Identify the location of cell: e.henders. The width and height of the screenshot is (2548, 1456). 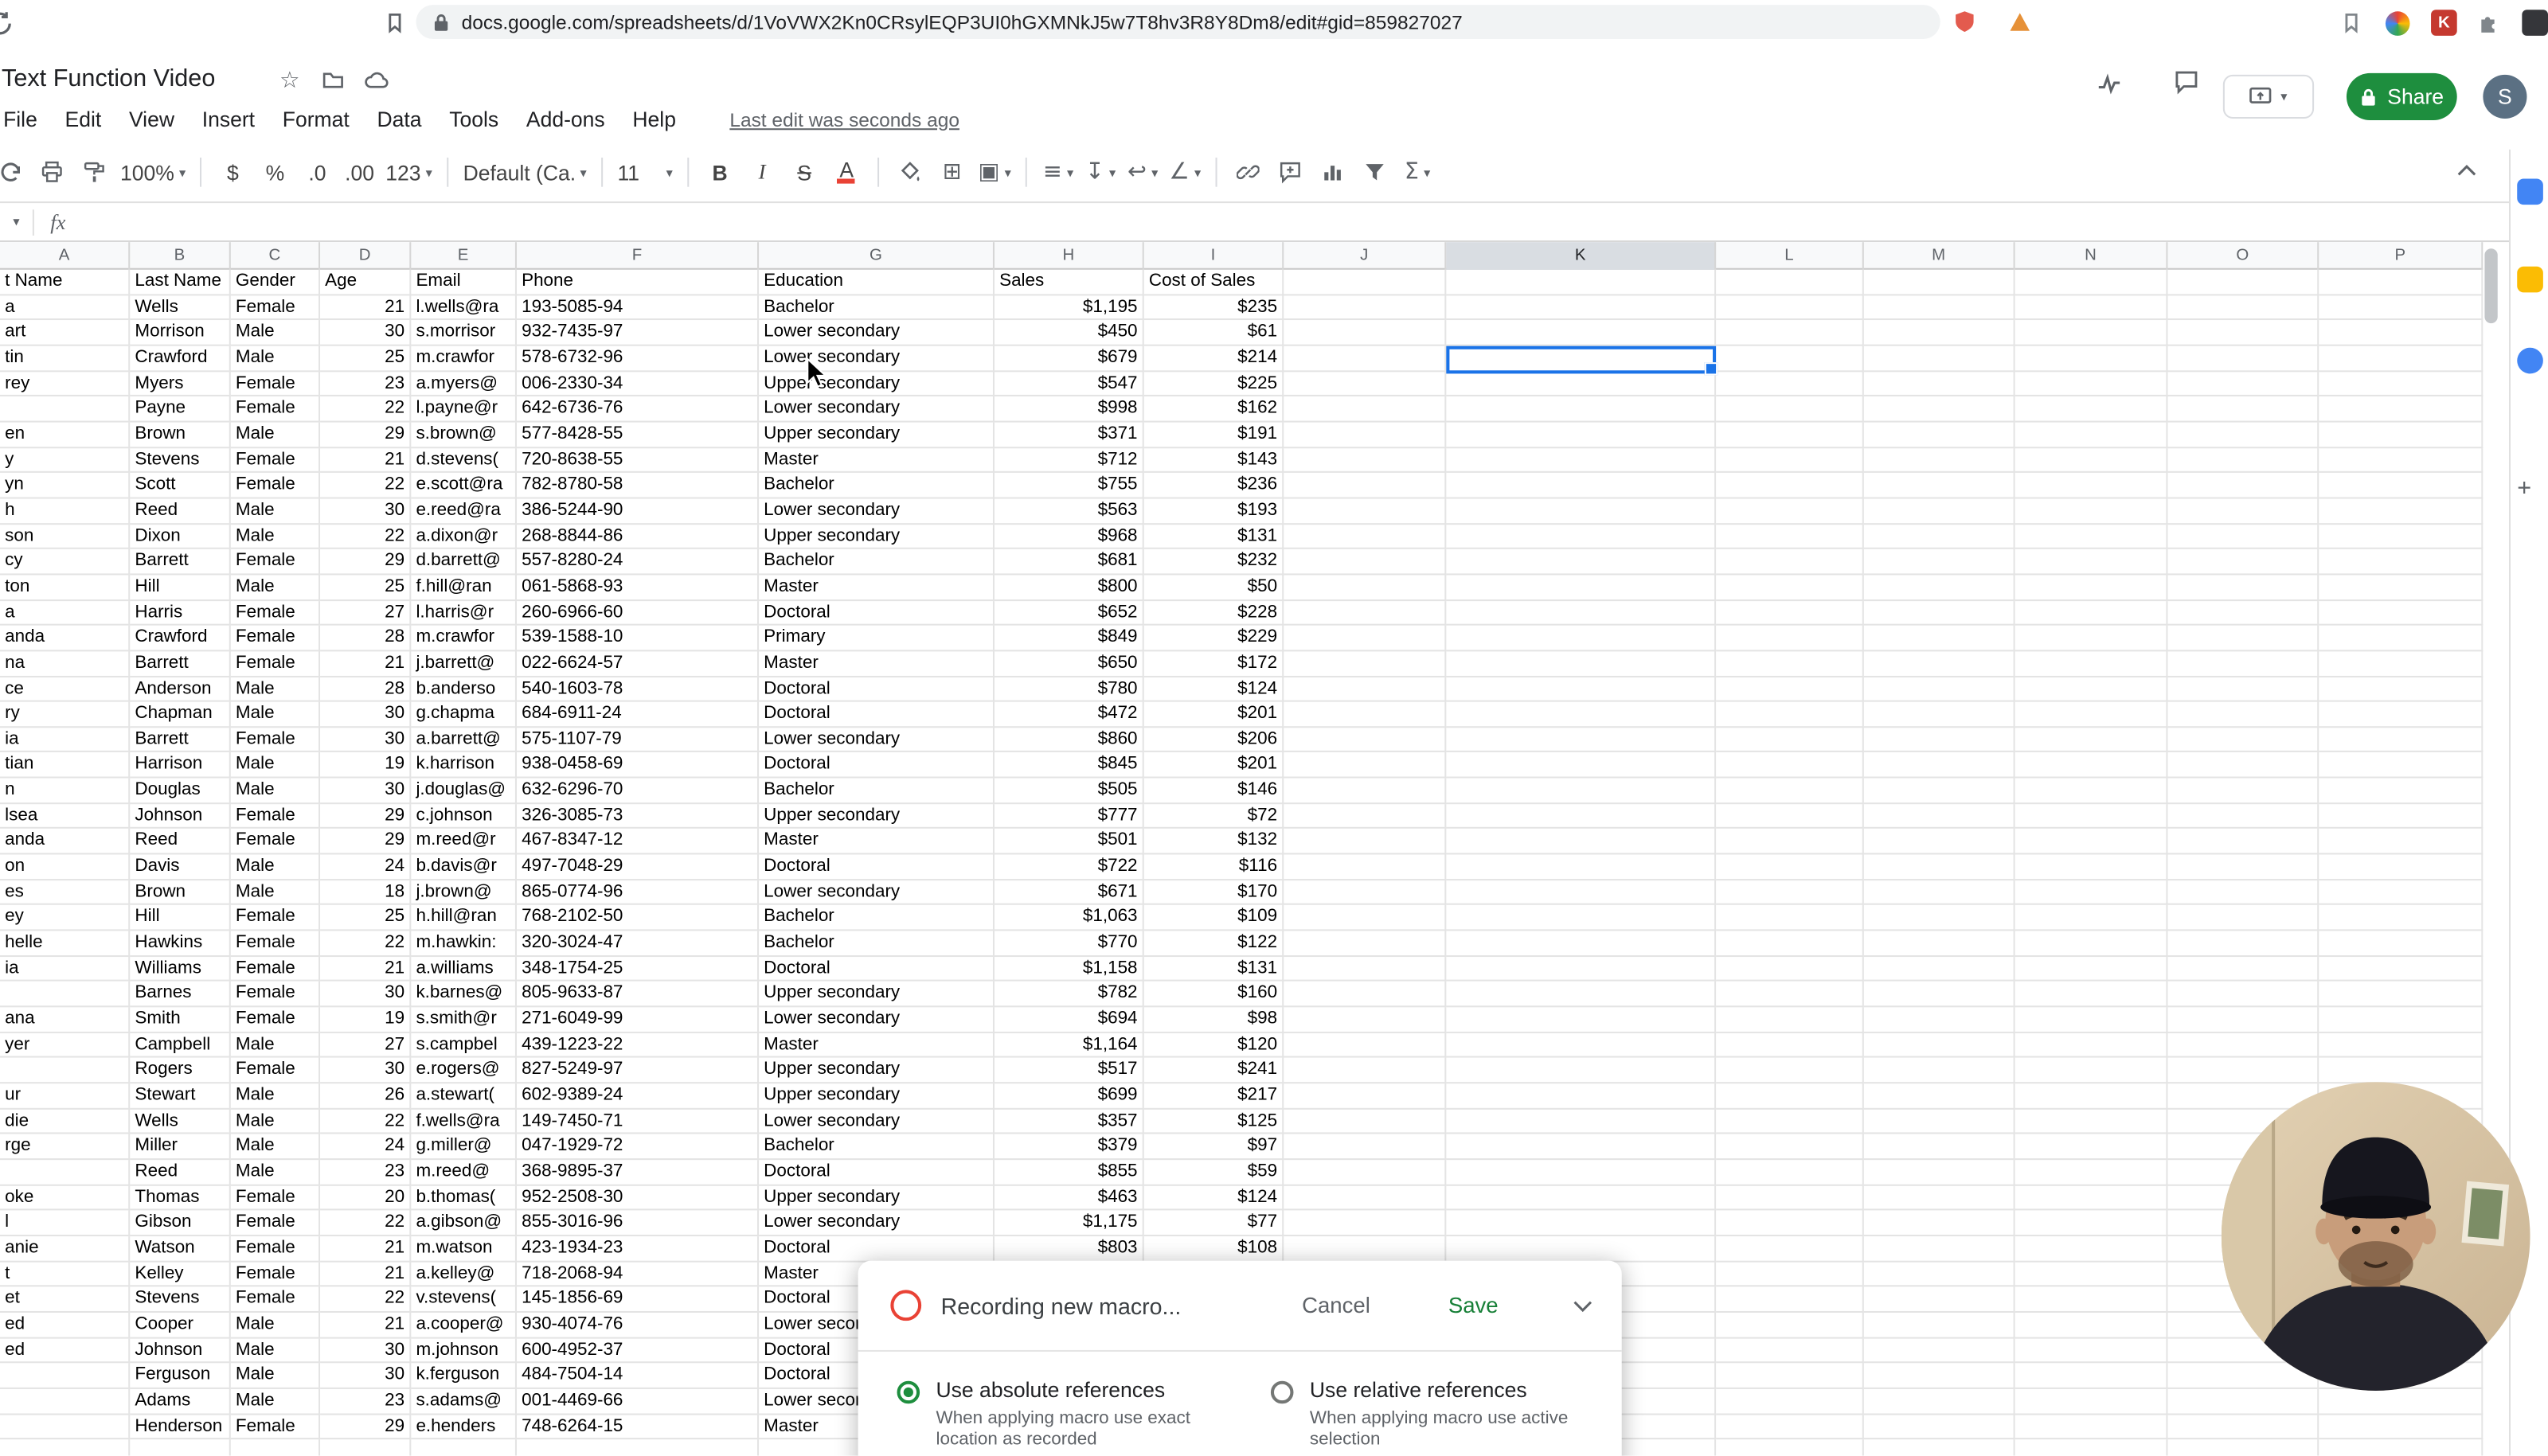
(464, 1427).